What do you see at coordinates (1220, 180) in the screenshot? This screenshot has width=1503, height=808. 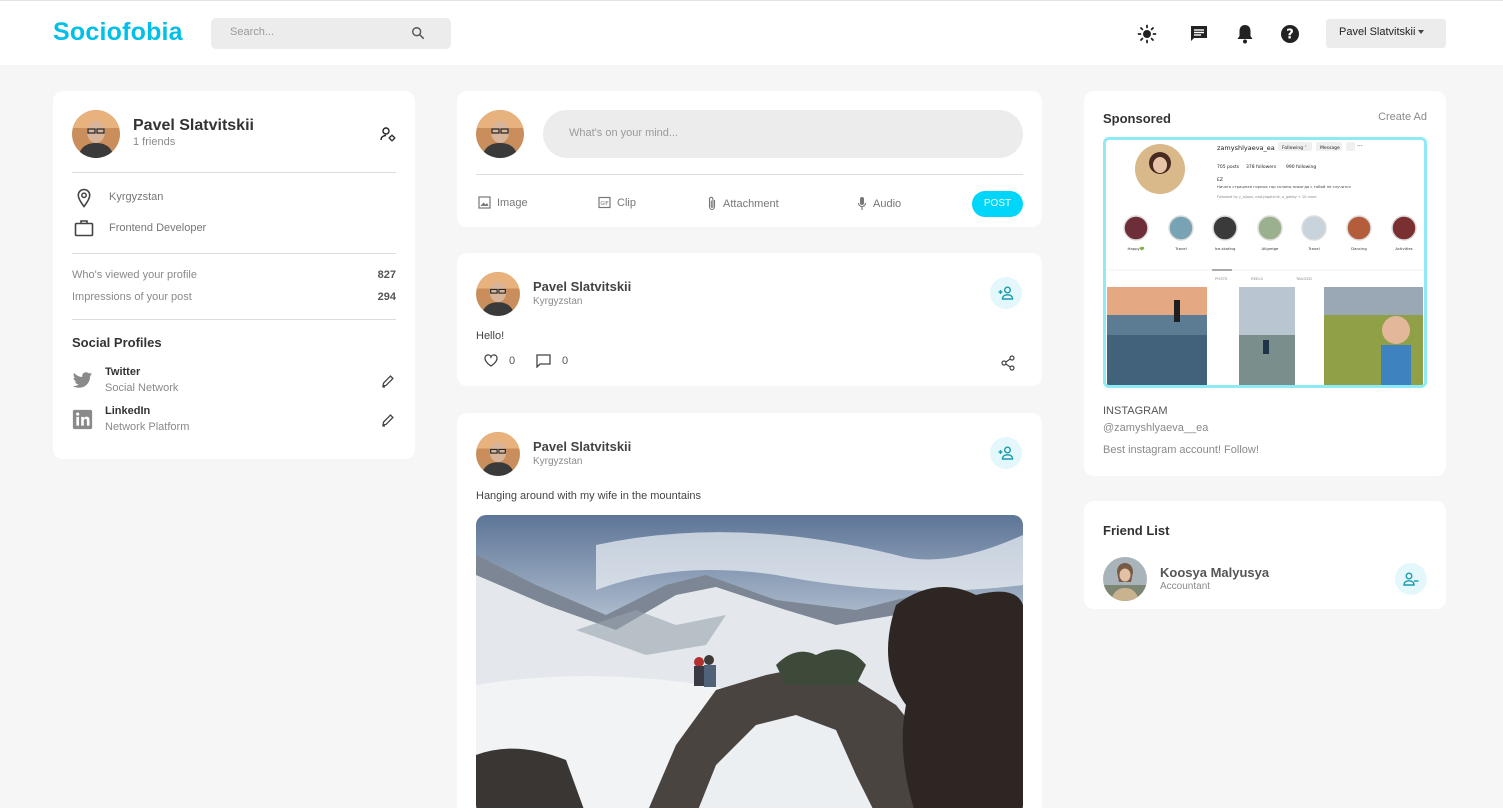 I see `svg-text: EZ` at bounding box center [1220, 180].